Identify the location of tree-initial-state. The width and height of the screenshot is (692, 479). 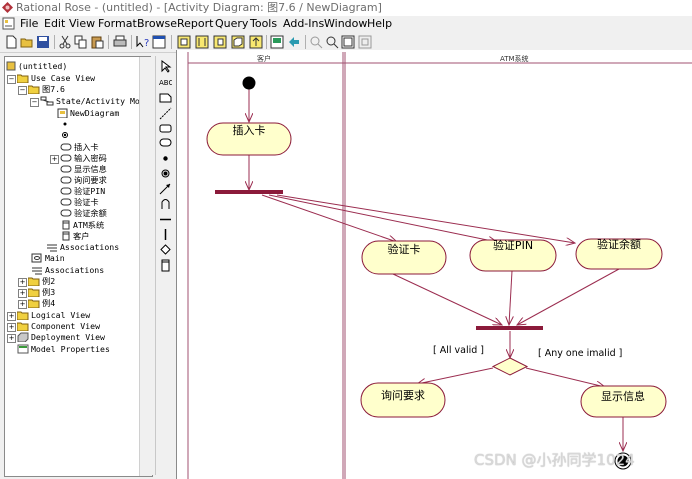
(65, 124).